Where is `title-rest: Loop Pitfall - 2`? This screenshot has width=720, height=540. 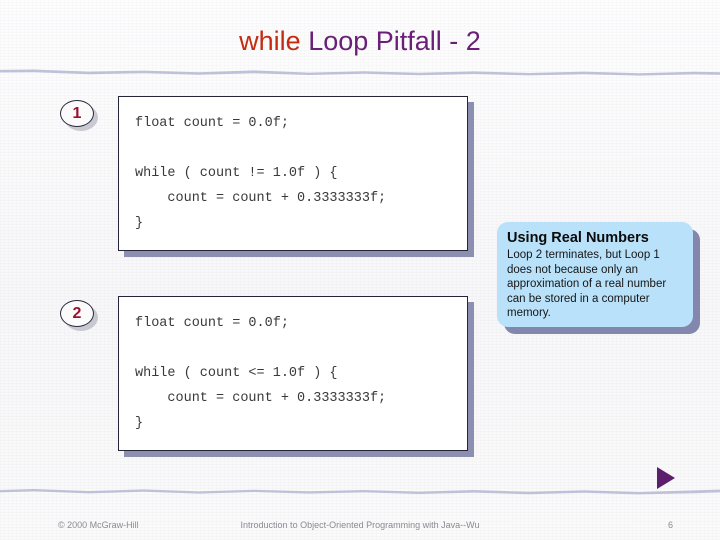 title-rest: Loop Pitfall - 2 is located at coordinates (390, 41).